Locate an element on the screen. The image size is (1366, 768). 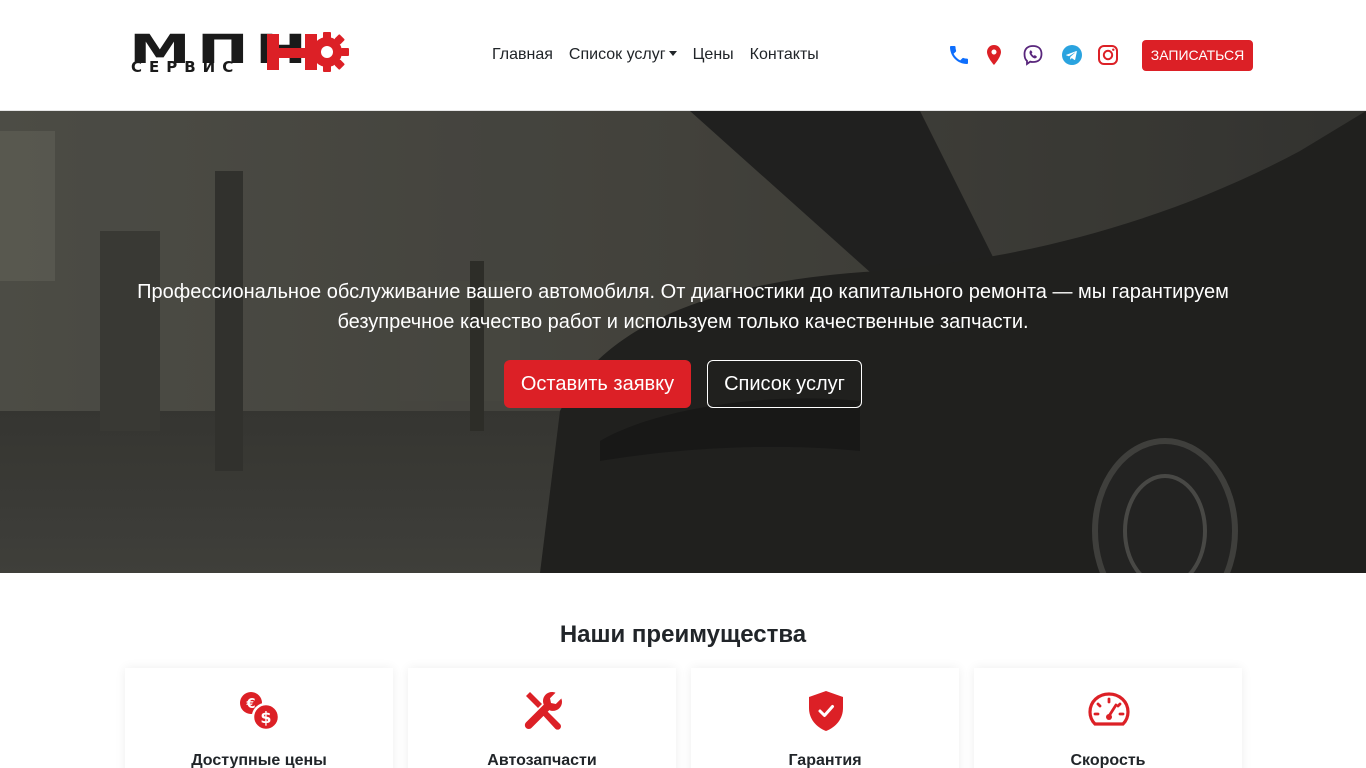
gear-icon is located at coordinates (308, 52).